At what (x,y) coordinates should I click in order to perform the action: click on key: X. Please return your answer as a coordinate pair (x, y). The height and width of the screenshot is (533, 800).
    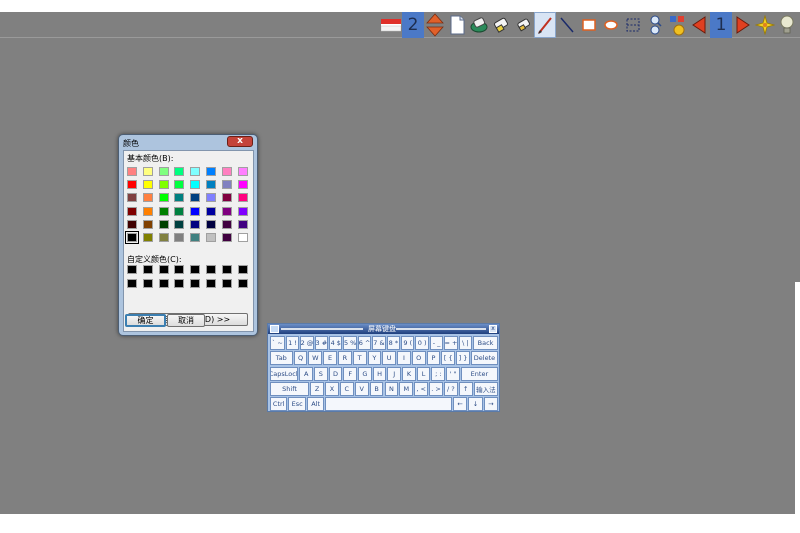
    Looking at the image, I should click on (332, 388).